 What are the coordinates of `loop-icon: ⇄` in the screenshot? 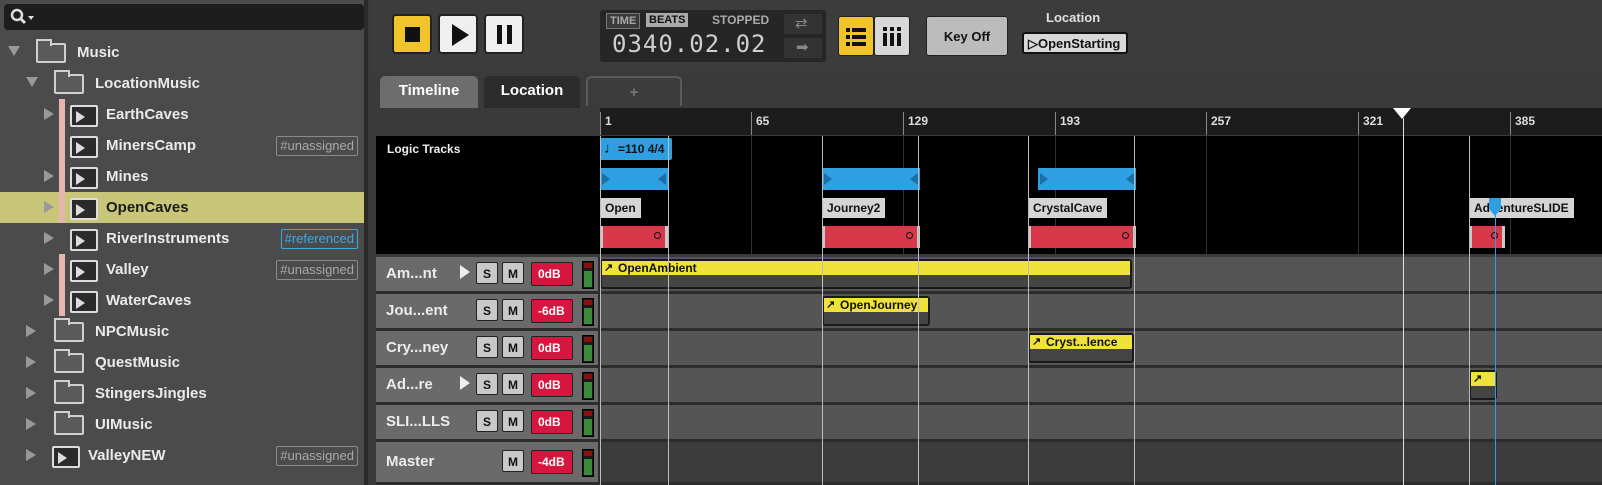 It's located at (801, 23).